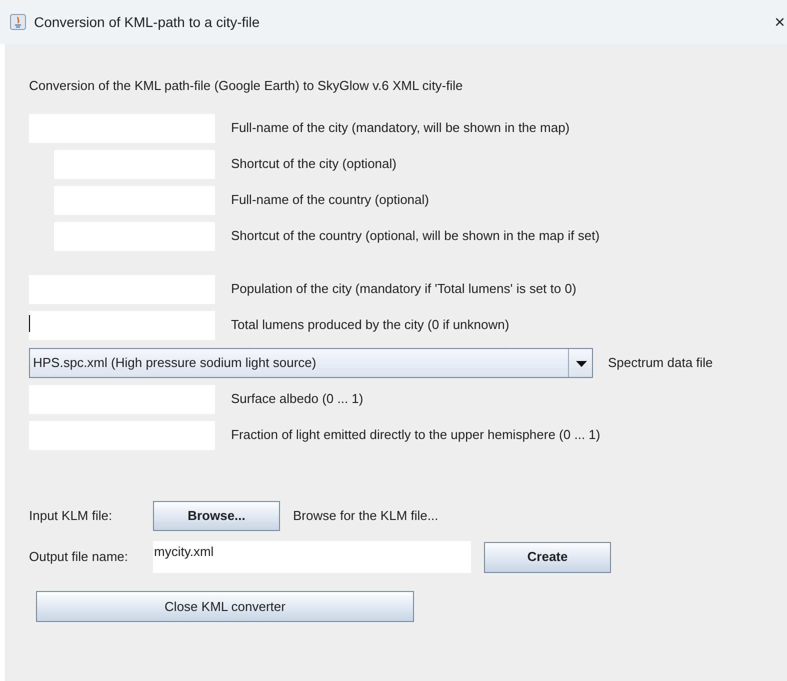 This screenshot has width=787, height=681. I want to click on field-label: Total lumens produced by the city (0 if unknown), so click(370, 325).